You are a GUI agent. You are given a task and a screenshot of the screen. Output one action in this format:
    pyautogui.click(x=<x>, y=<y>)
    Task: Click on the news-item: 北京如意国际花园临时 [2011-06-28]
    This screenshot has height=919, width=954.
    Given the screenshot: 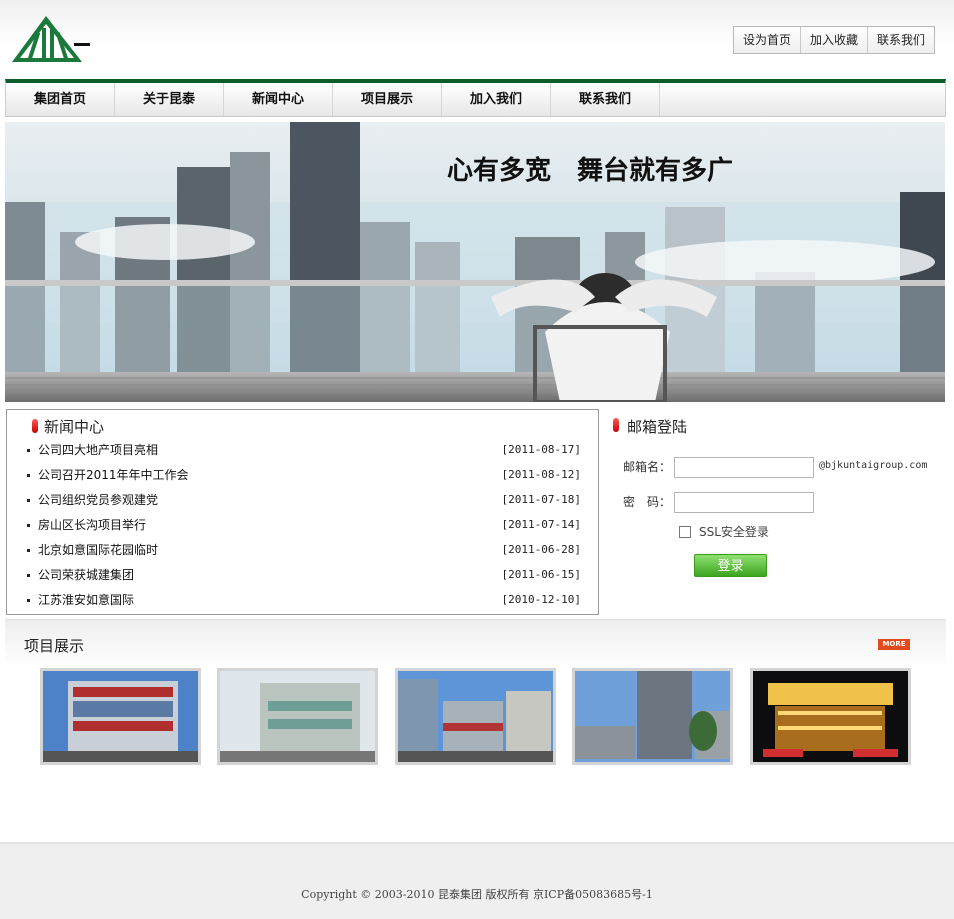 What is the action you would take?
    pyautogui.click(x=304, y=552)
    